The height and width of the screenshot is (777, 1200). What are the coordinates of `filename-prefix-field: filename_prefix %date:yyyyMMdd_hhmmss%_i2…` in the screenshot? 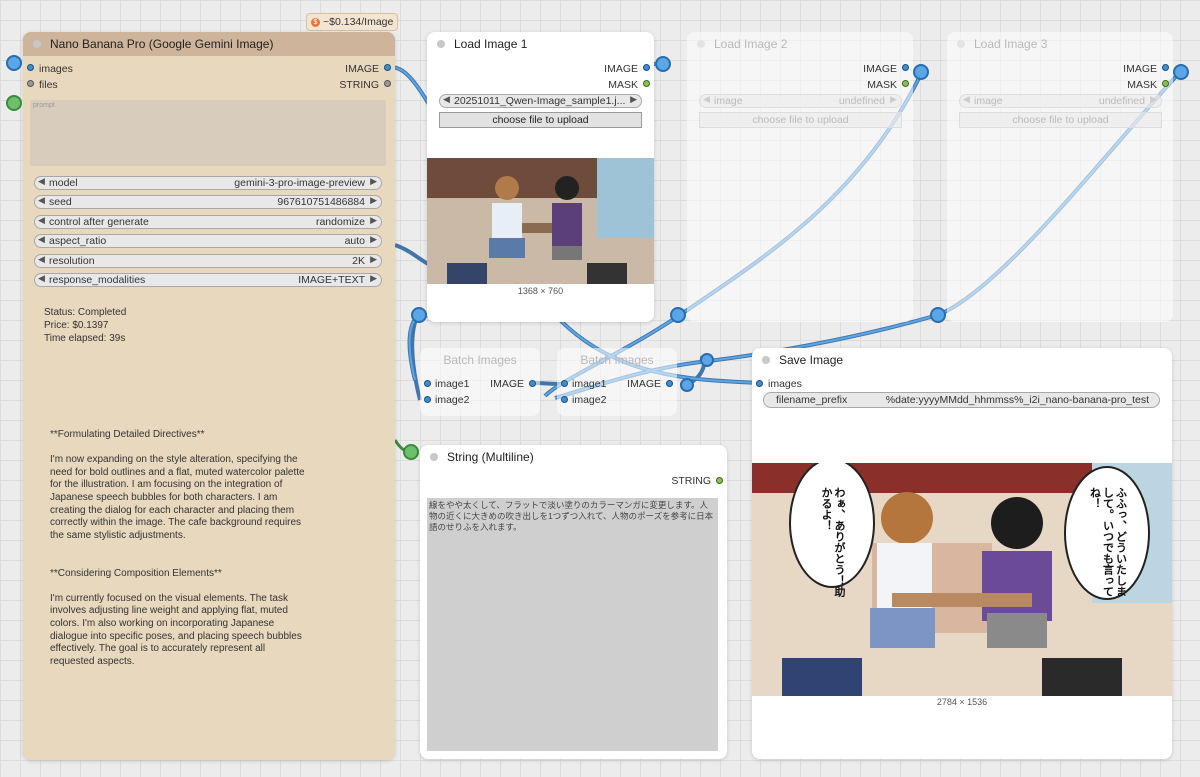 It's located at (961, 400).